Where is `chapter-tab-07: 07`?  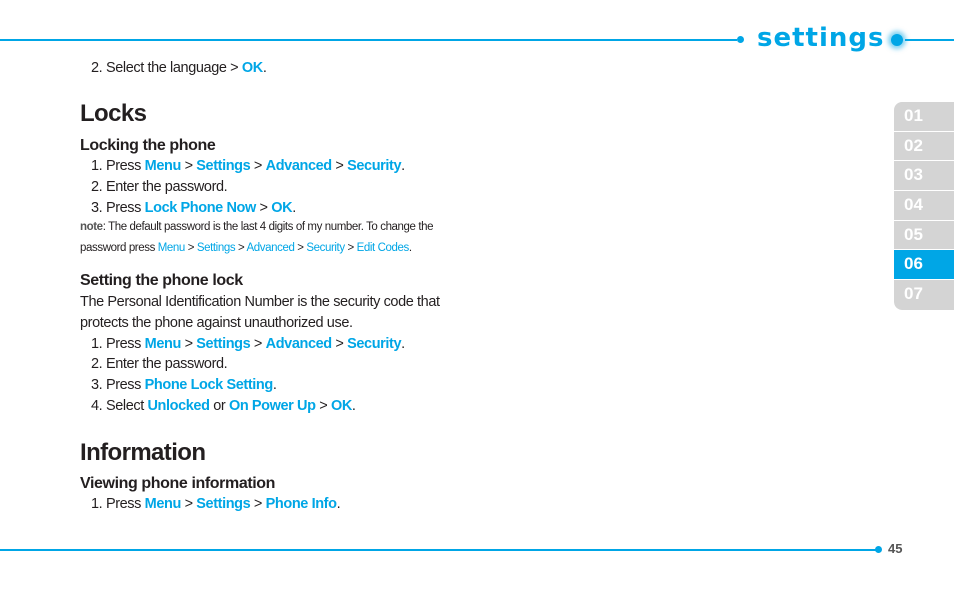 chapter-tab-07: 07 is located at coordinates (924, 295).